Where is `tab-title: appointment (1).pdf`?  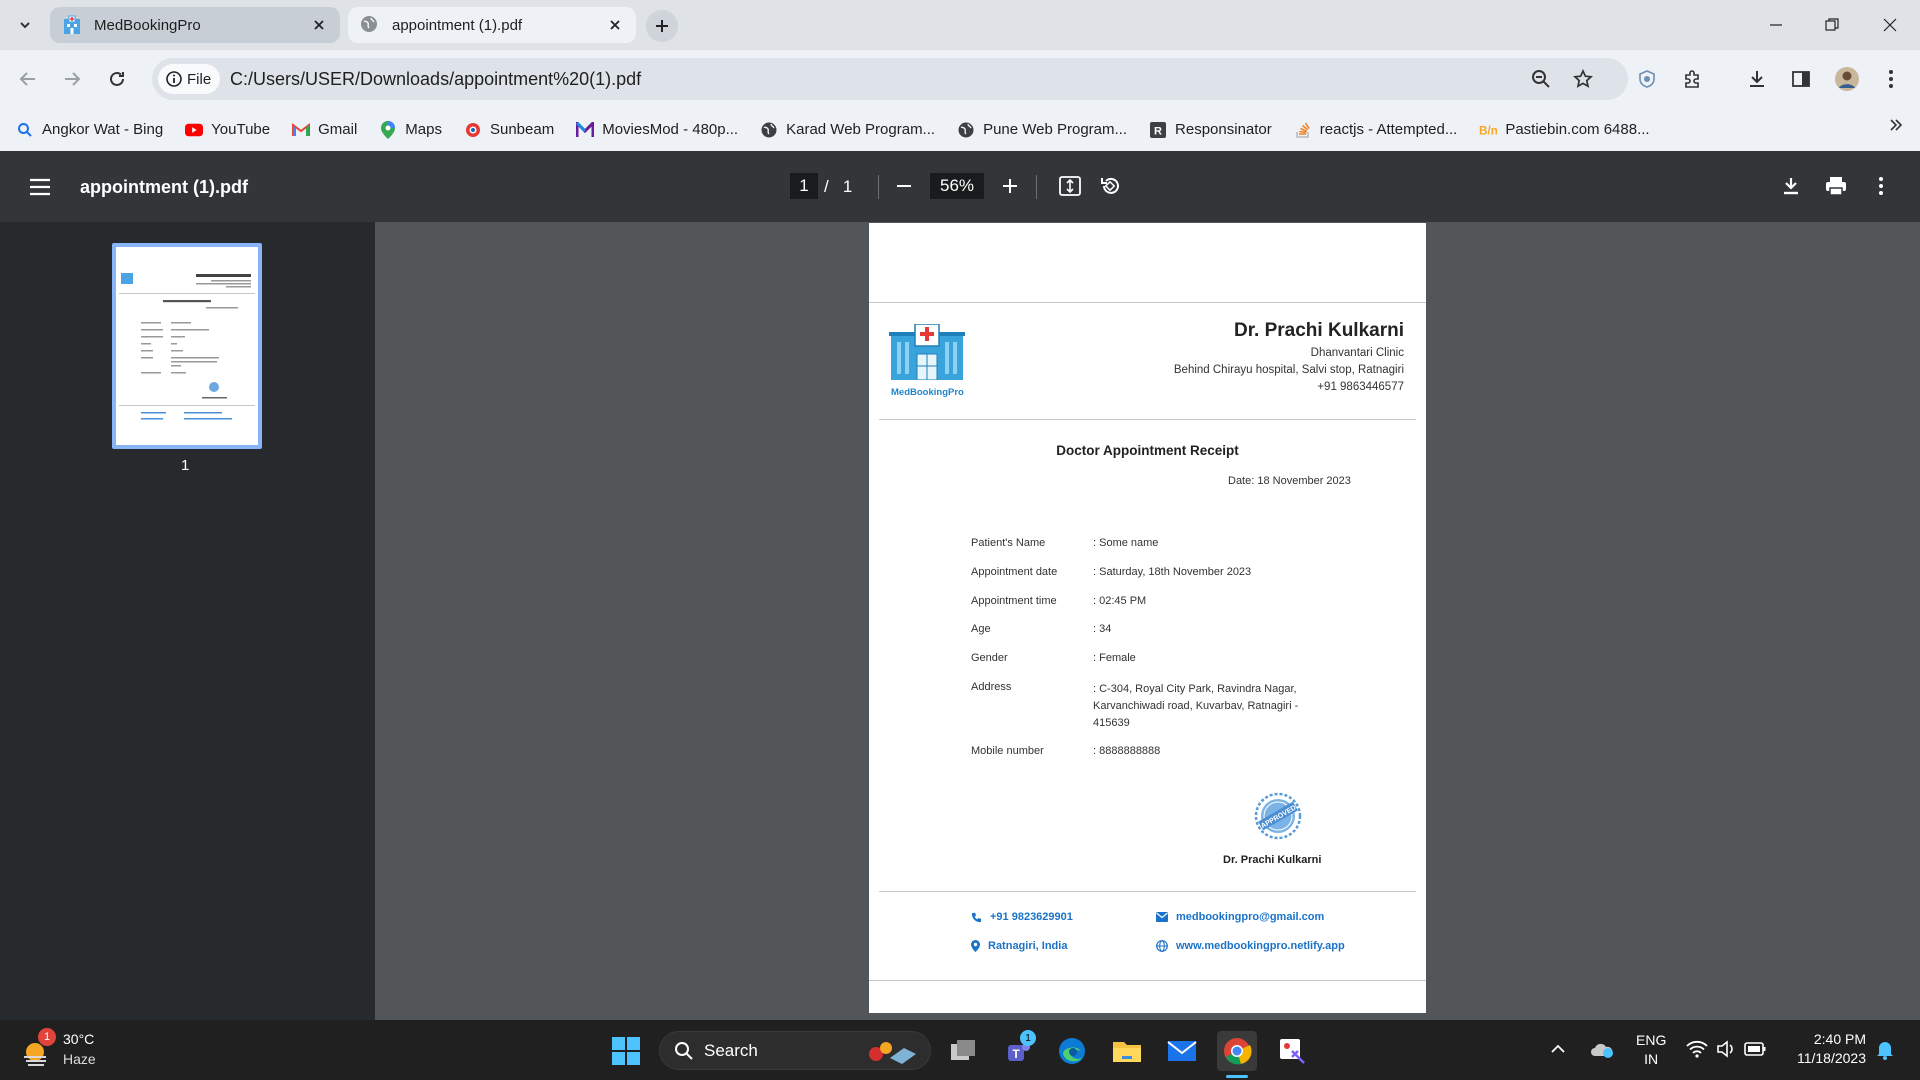
tab-title: appointment (1).pdf is located at coordinates (457, 25).